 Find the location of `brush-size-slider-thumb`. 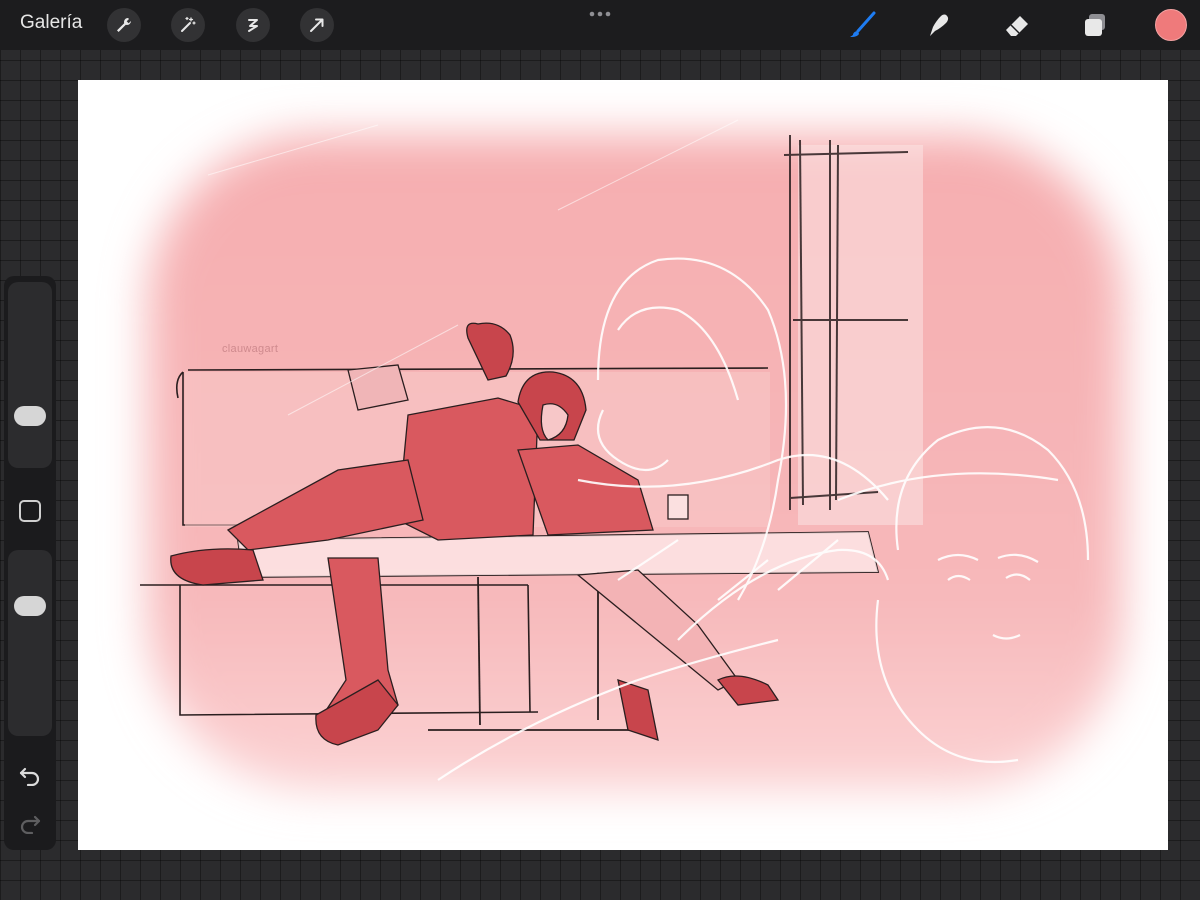

brush-size-slider-thumb is located at coordinates (30, 416).